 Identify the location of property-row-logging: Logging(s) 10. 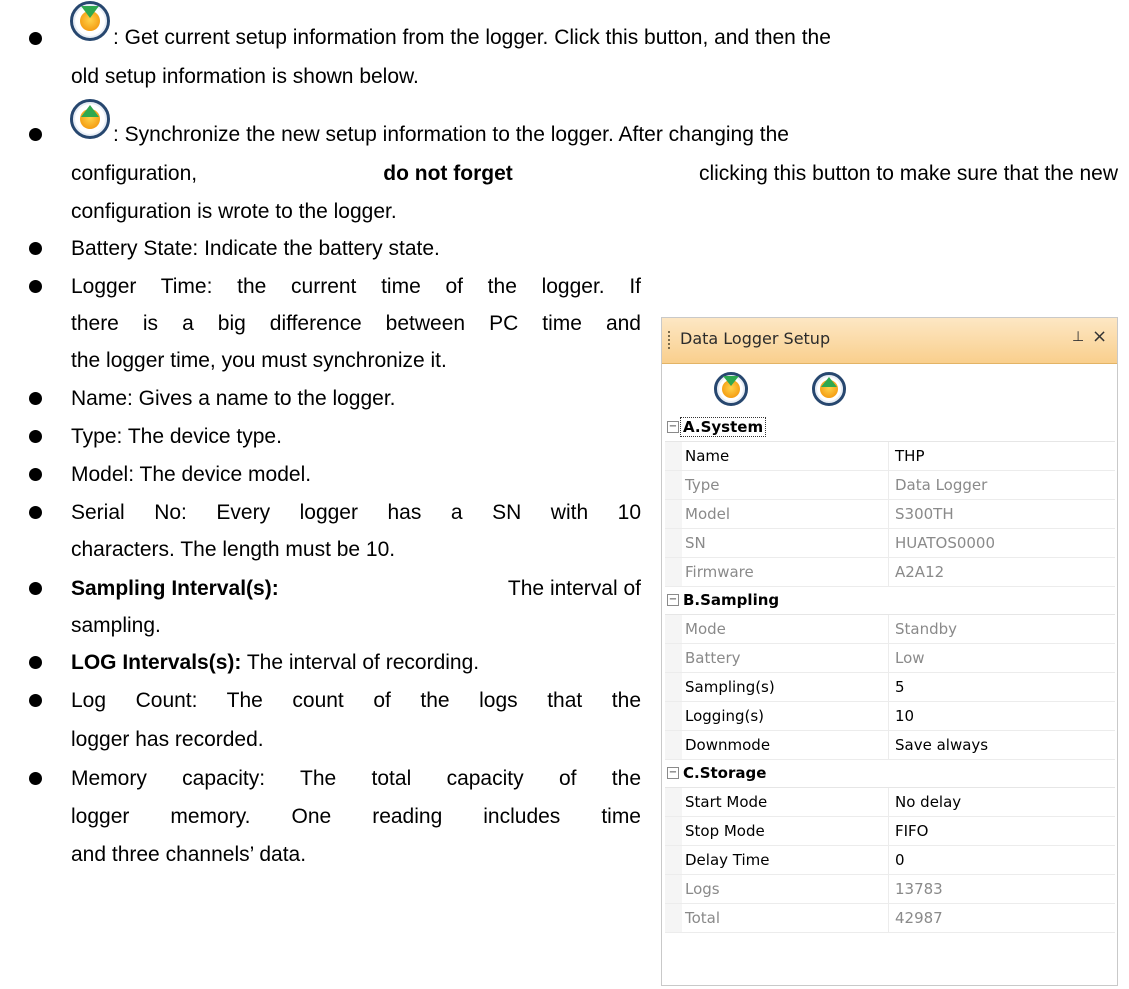
(890, 716).